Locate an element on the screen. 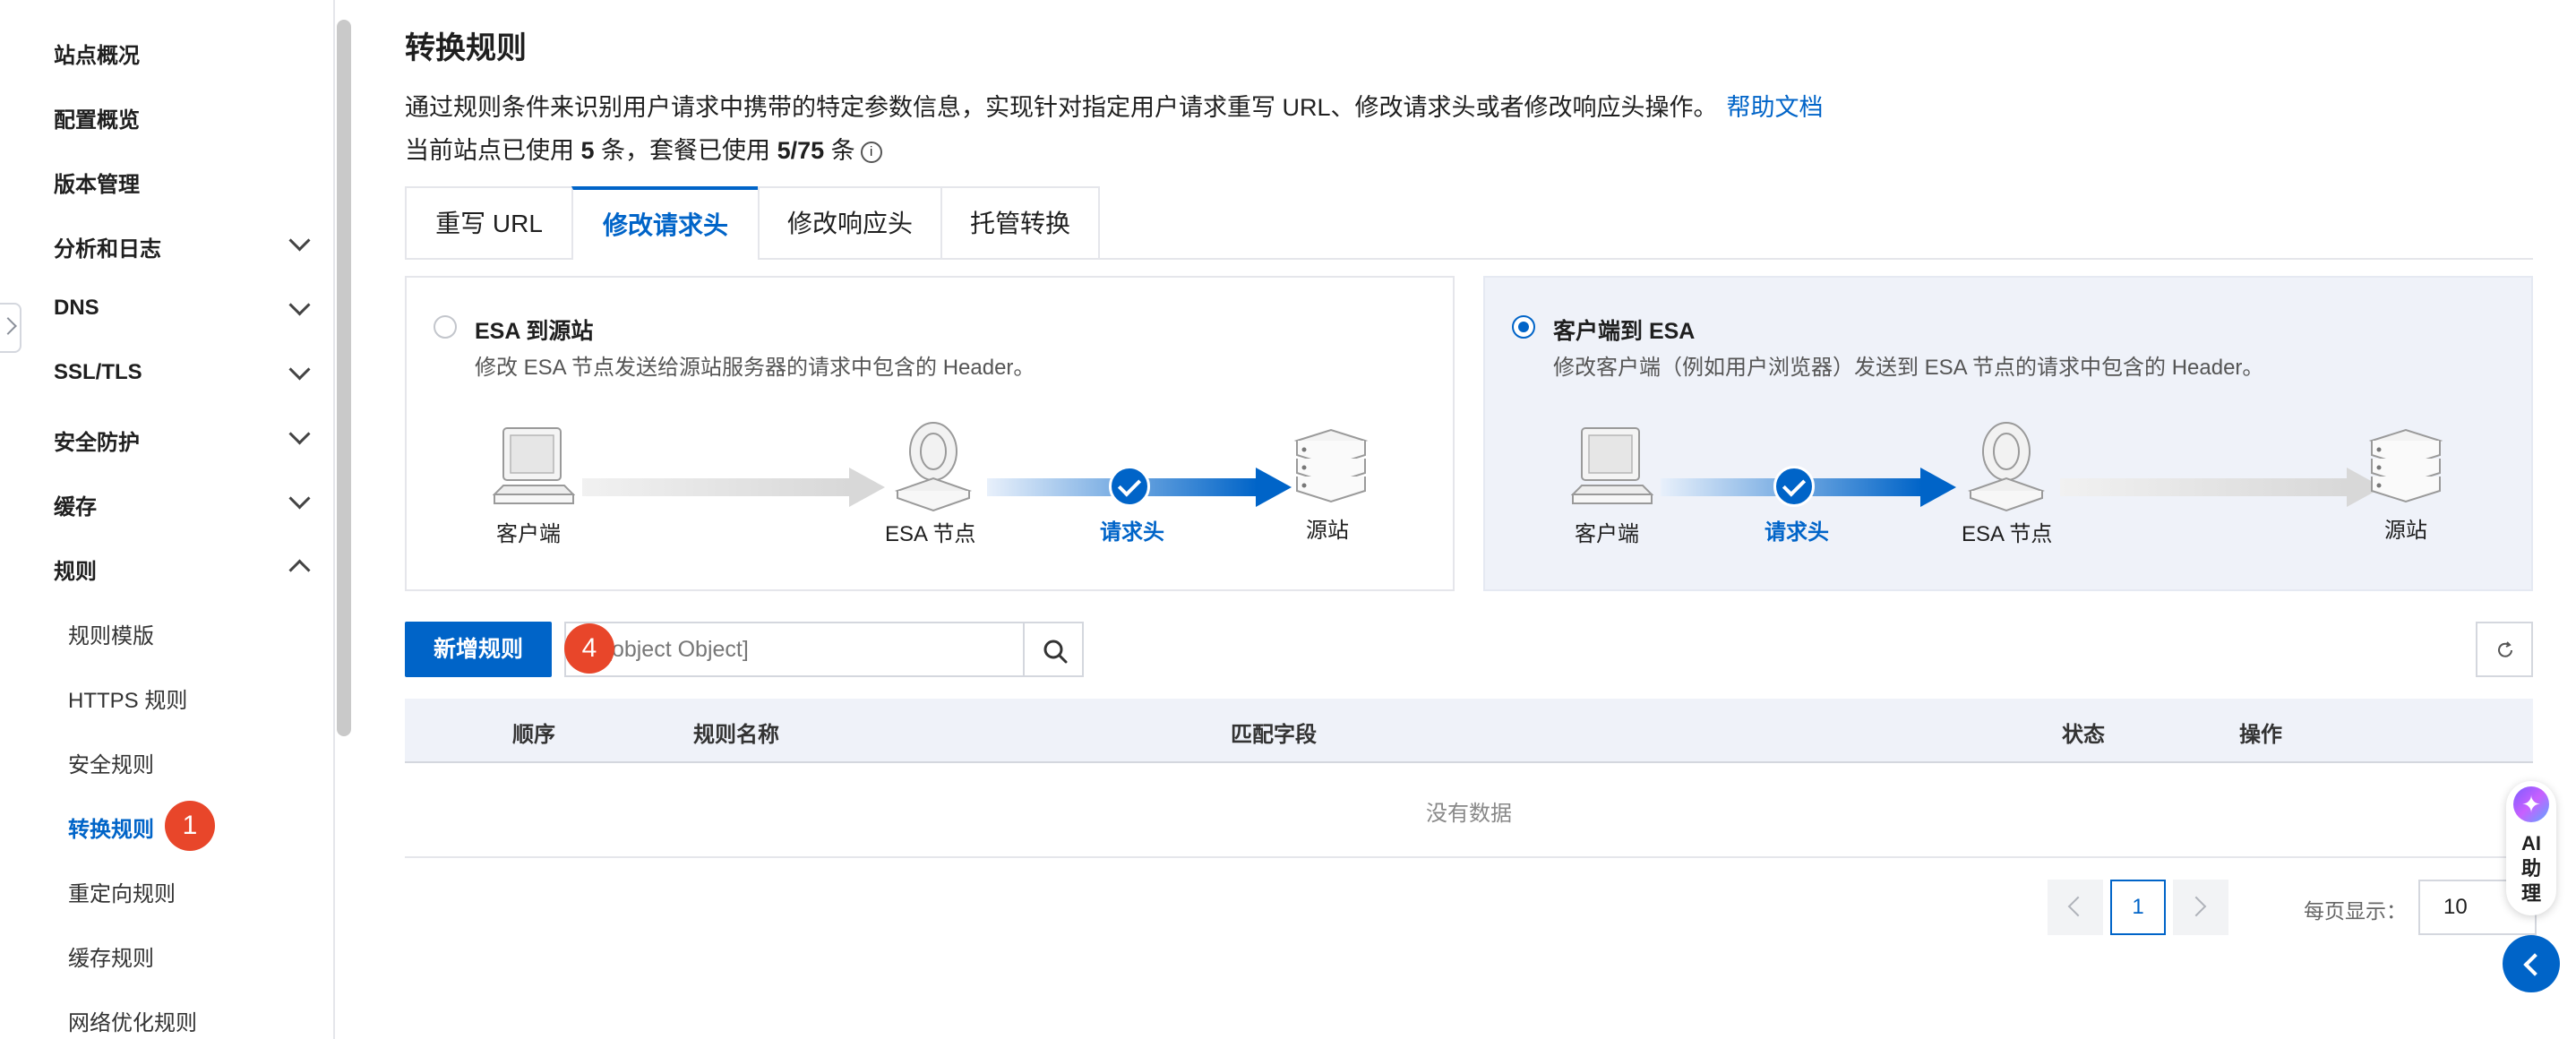 The height and width of the screenshot is (1039, 2576). column-header-status: 状态 is located at coordinates (2083, 735).